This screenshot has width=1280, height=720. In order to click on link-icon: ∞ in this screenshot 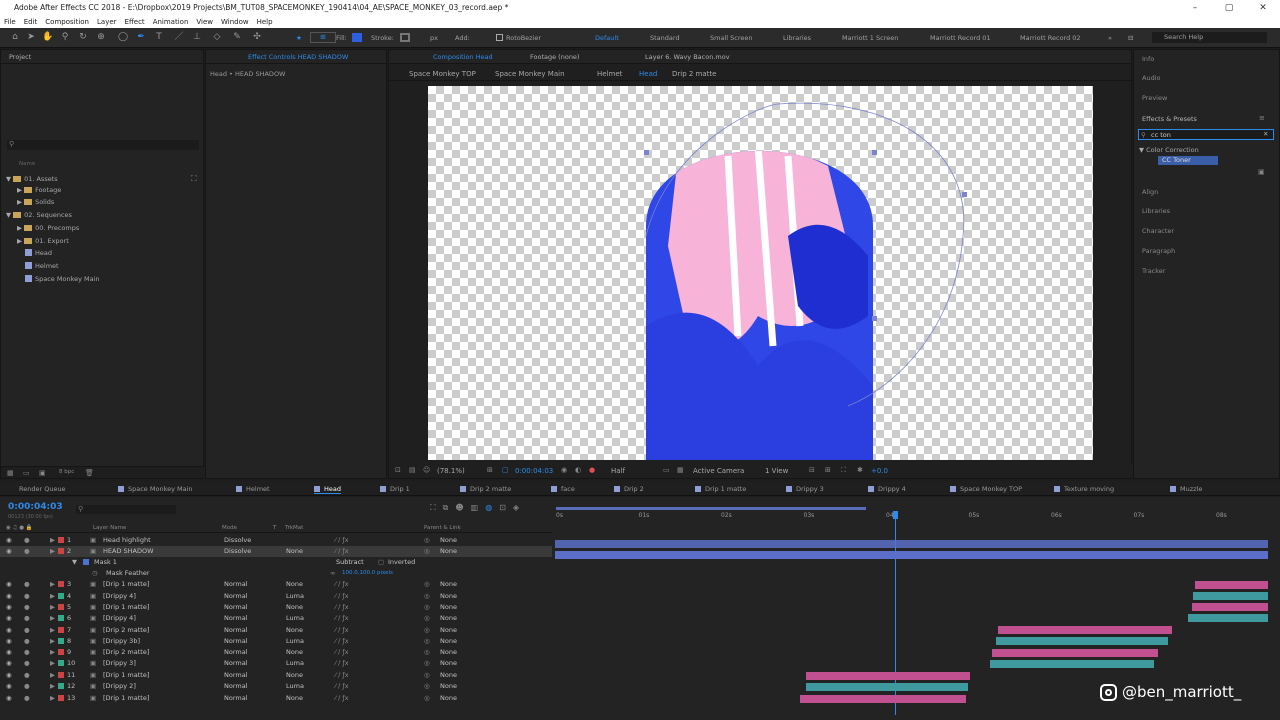, I will do `click(332, 573)`.